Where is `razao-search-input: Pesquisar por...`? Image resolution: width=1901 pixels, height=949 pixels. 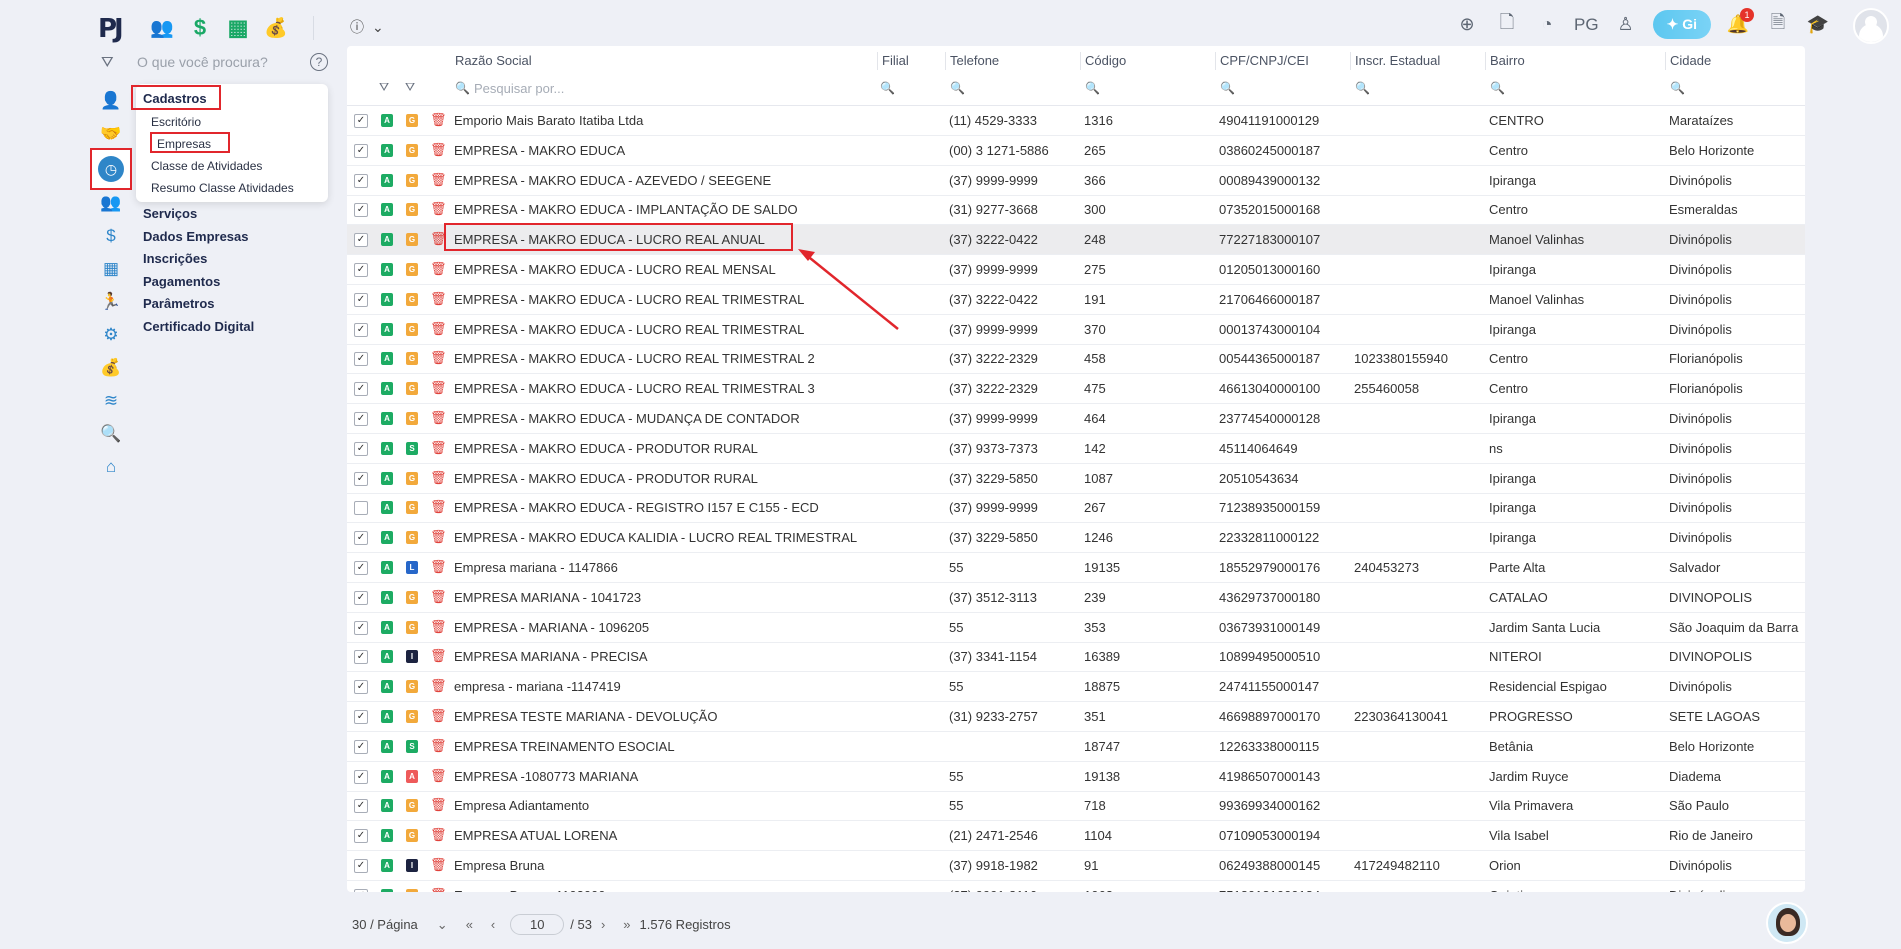 razao-search-input: Pesquisar por... is located at coordinates (519, 88).